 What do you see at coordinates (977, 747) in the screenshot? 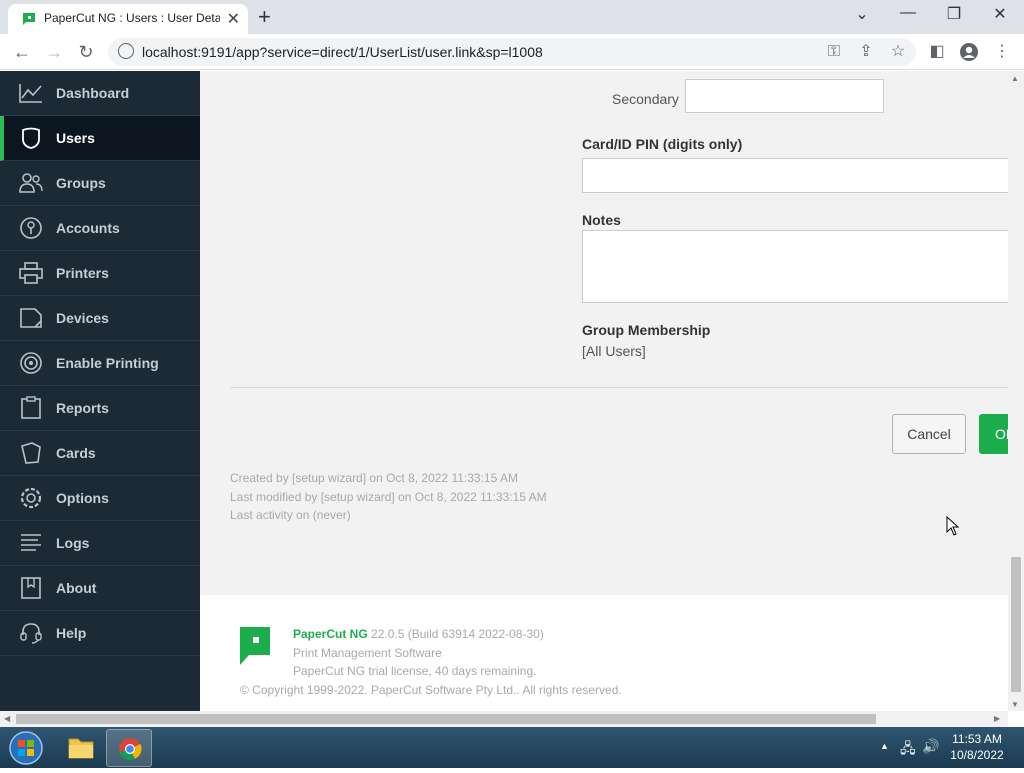
I see `taskbar-clock: 11:53 AM 10/8/2022` at bounding box center [977, 747].